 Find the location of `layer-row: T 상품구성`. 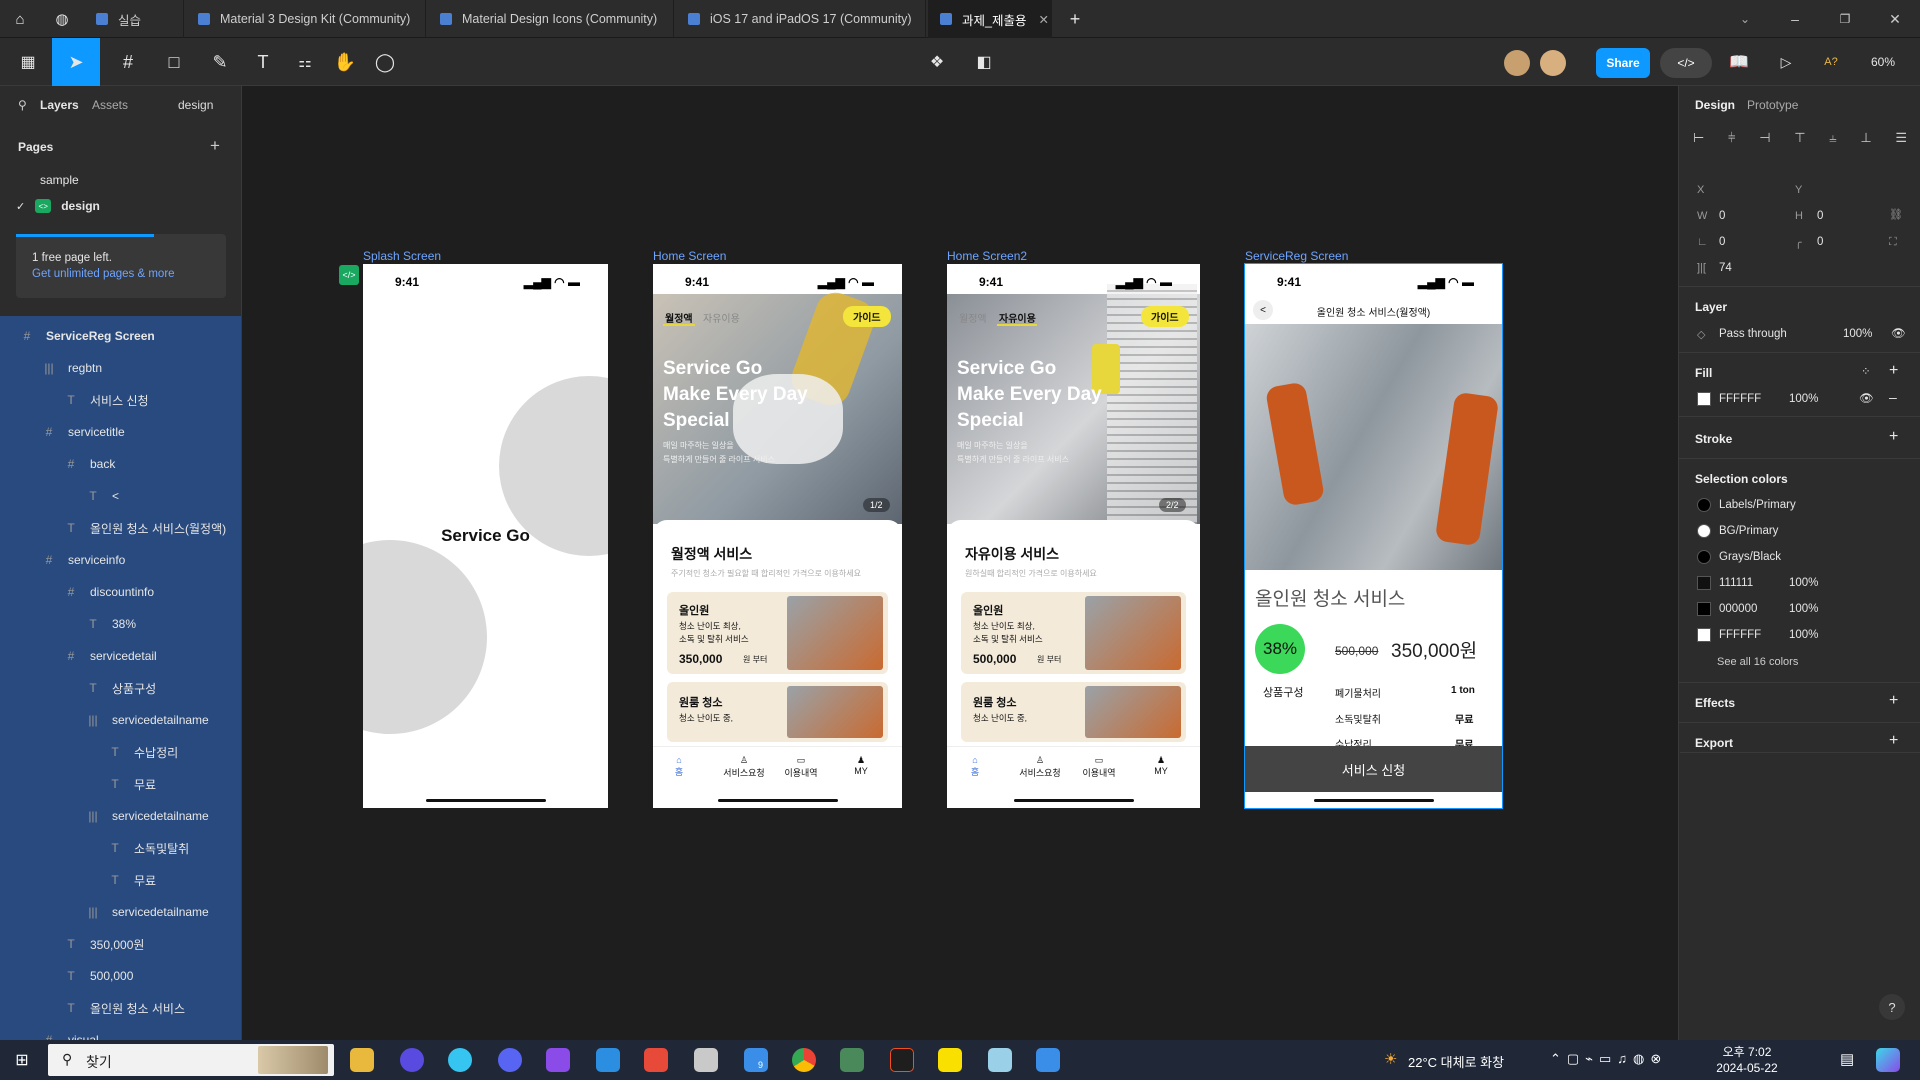

layer-row: T 상품구성 is located at coordinates (120, 688).